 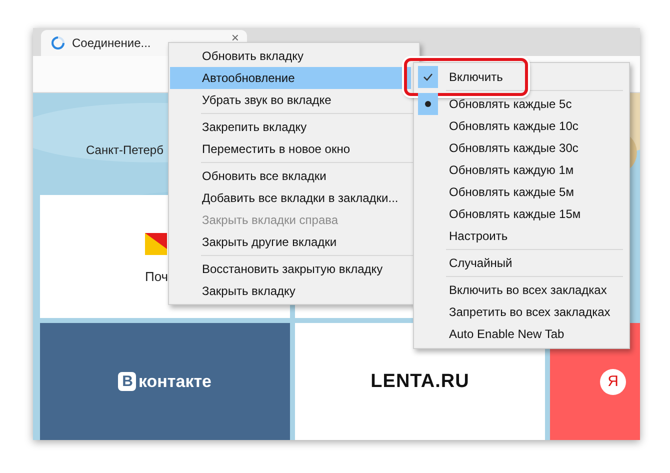 I want to click on menu-item: Включить, so click(x=521, y=77).